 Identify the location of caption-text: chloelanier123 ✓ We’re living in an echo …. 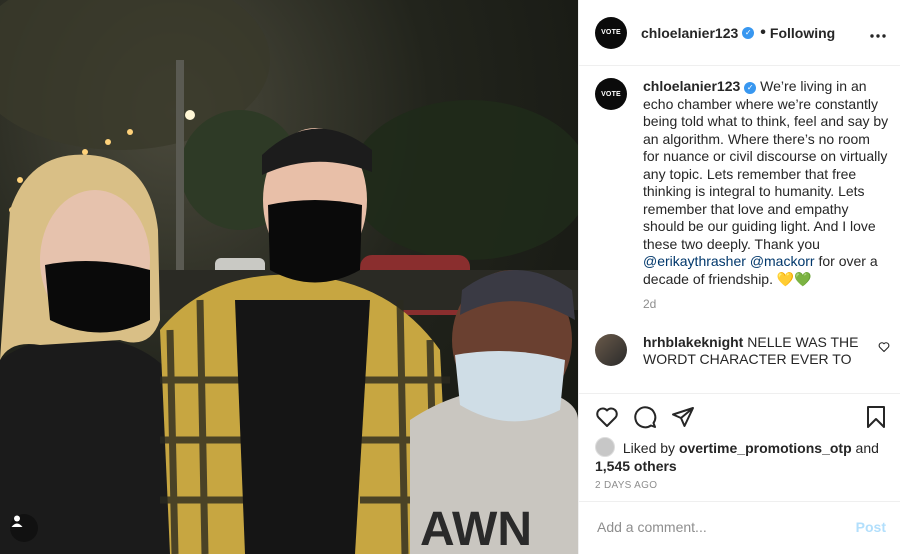
(766, 196).